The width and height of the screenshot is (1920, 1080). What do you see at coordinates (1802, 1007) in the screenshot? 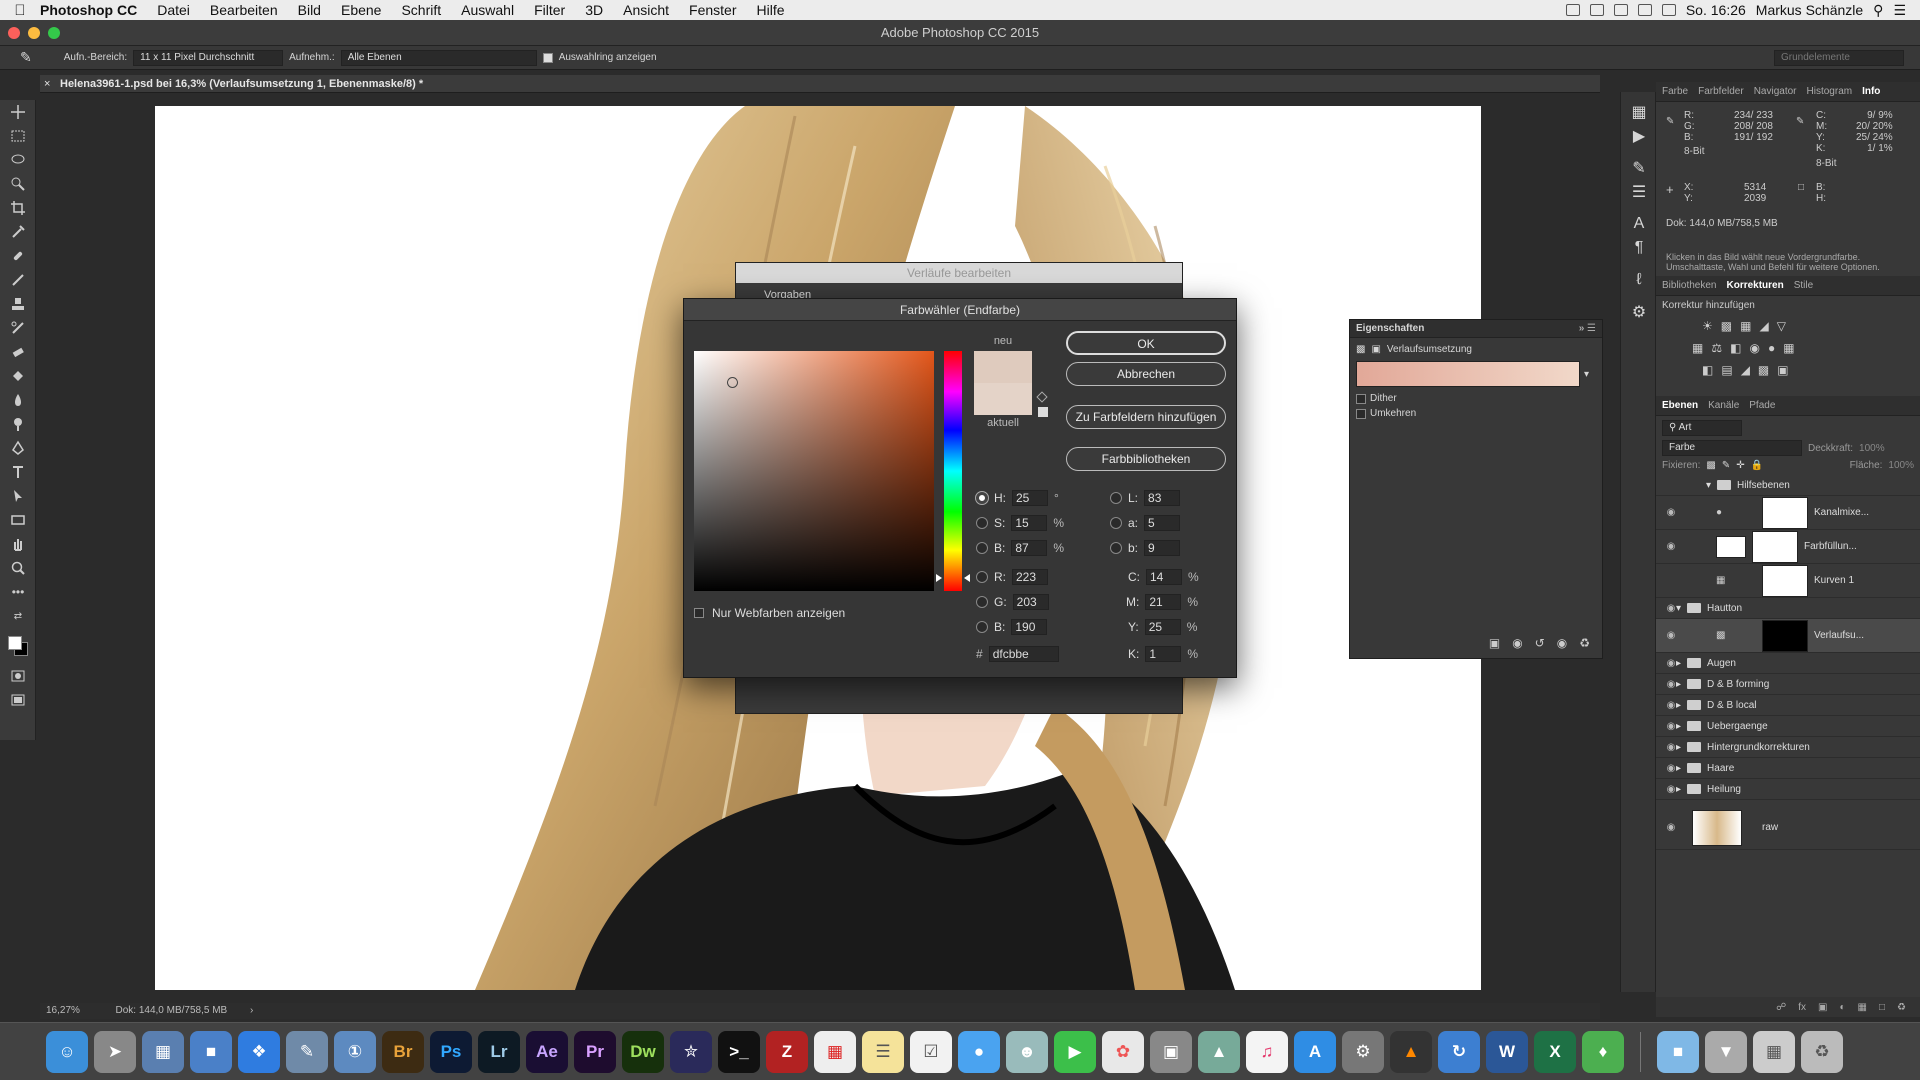
I see `fx-icon: fx` at bounding box center [1802, 1007].